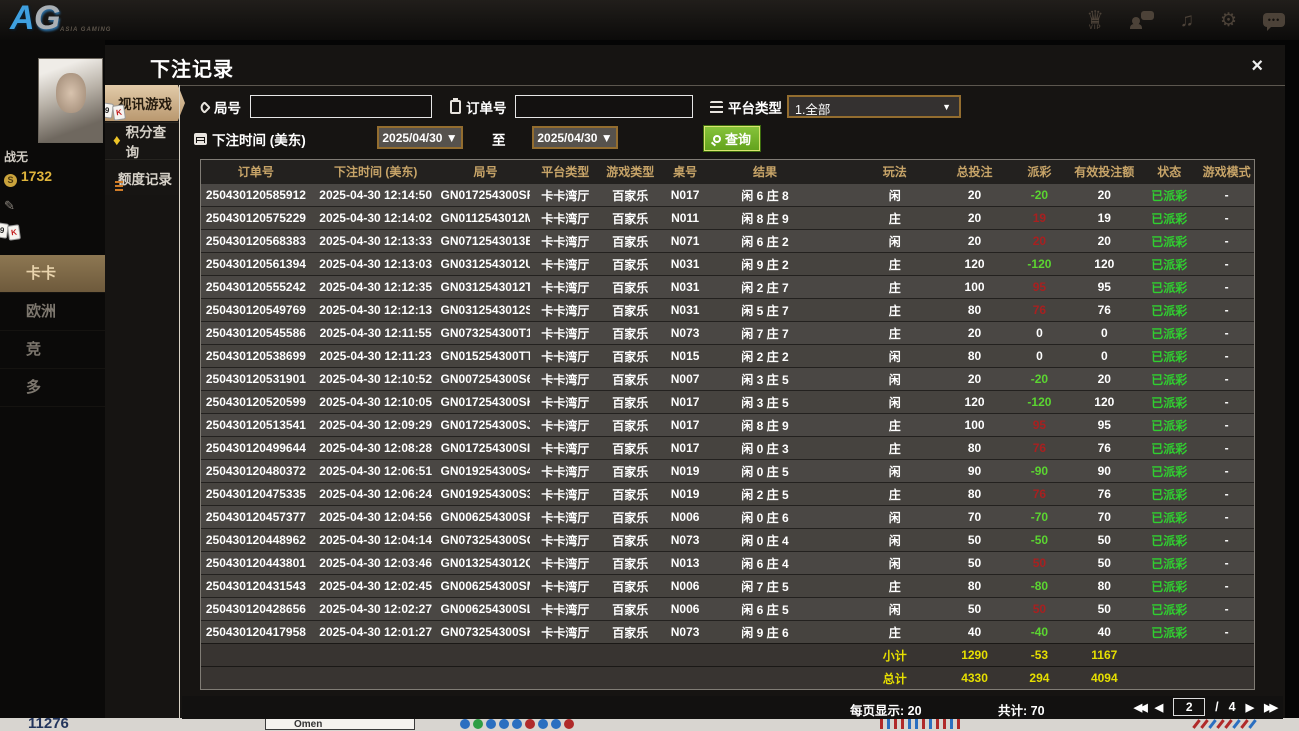 The image size is (1299, 731). I want to click on cell-payout: 95, so click(1039, 287).